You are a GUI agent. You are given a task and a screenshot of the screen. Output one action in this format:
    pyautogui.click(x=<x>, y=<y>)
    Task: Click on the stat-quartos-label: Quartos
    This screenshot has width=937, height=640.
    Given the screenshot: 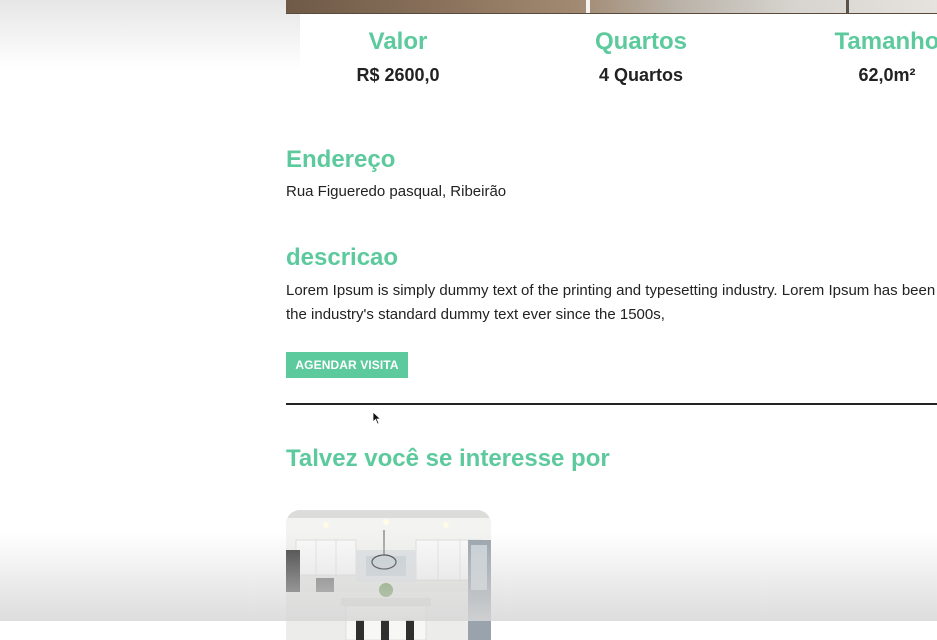 What is the action you would take?
    pyautogui.click(x=640, y=41)
    